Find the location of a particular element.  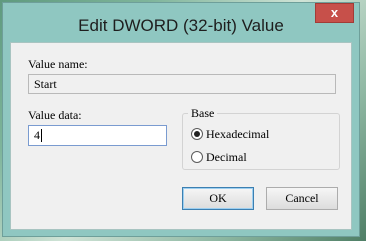

cancel-button: Cancel is located at coordinates (302, 198).